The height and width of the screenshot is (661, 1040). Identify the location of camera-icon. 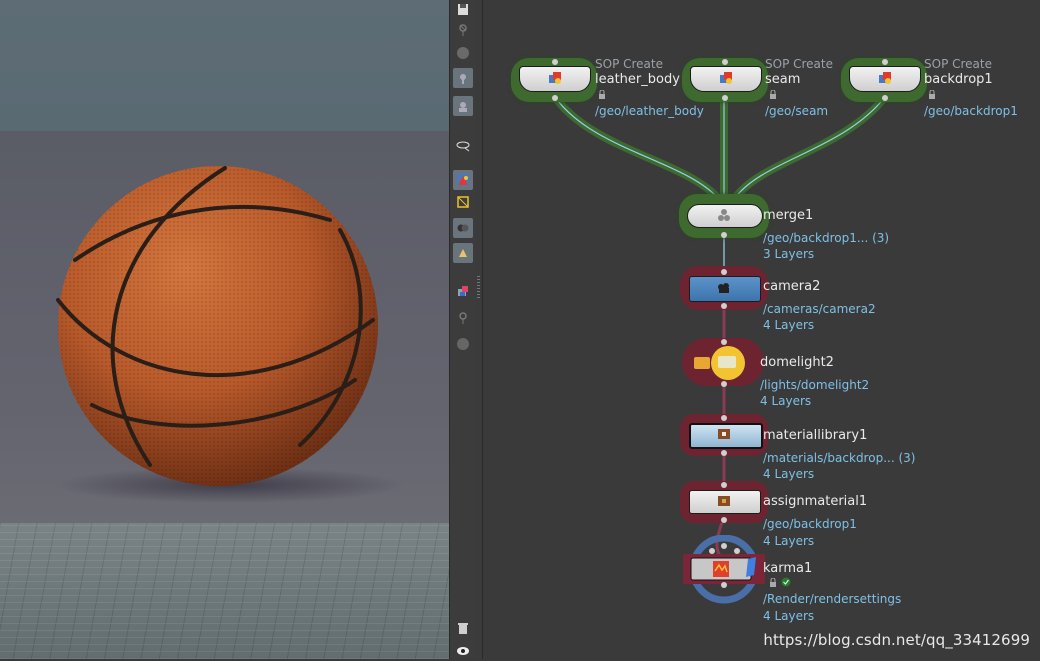
(723, 288).